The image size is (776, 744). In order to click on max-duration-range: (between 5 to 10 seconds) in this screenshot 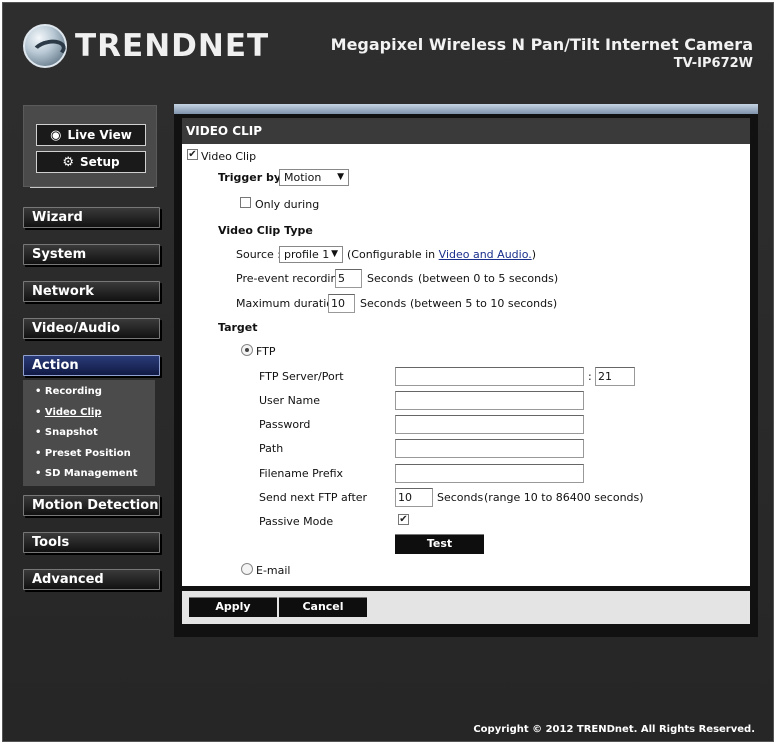, I will do `click(484, 303)`.